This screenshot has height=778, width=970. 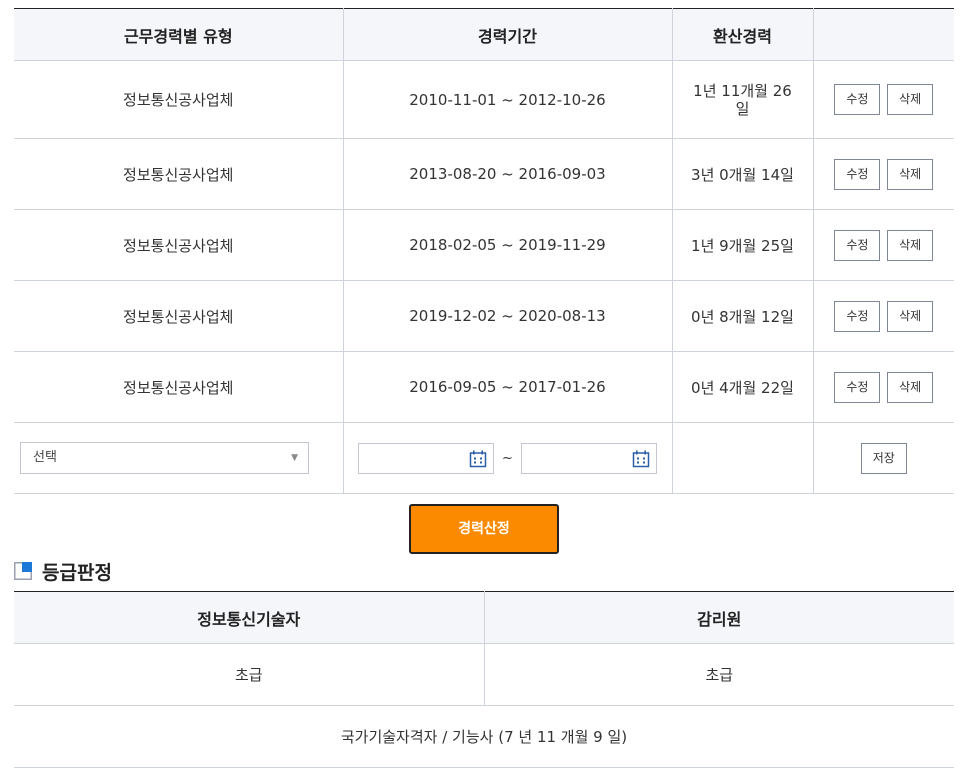 I want to click on save-button: 저장, so click(x=883, y=458).